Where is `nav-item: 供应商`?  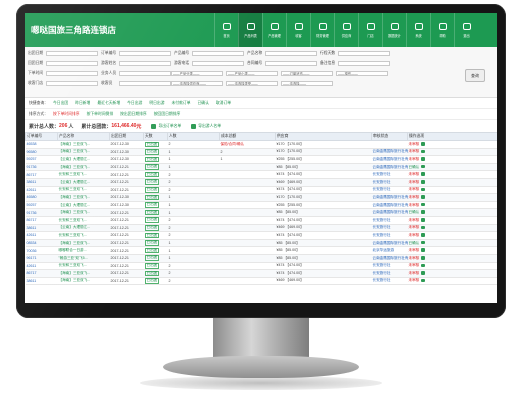
nav-item: 供应商 is located at coordinates (346, 30).